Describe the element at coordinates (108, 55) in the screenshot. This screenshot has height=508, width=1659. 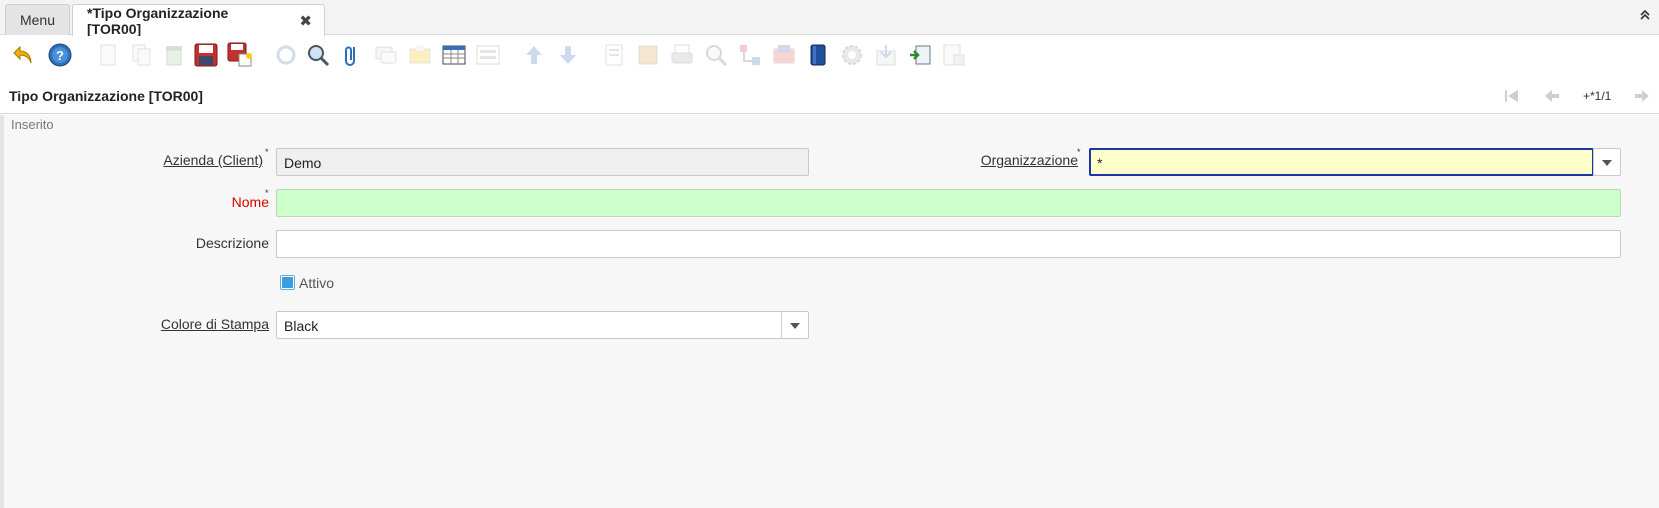
I see `new-record-icon` at that location.